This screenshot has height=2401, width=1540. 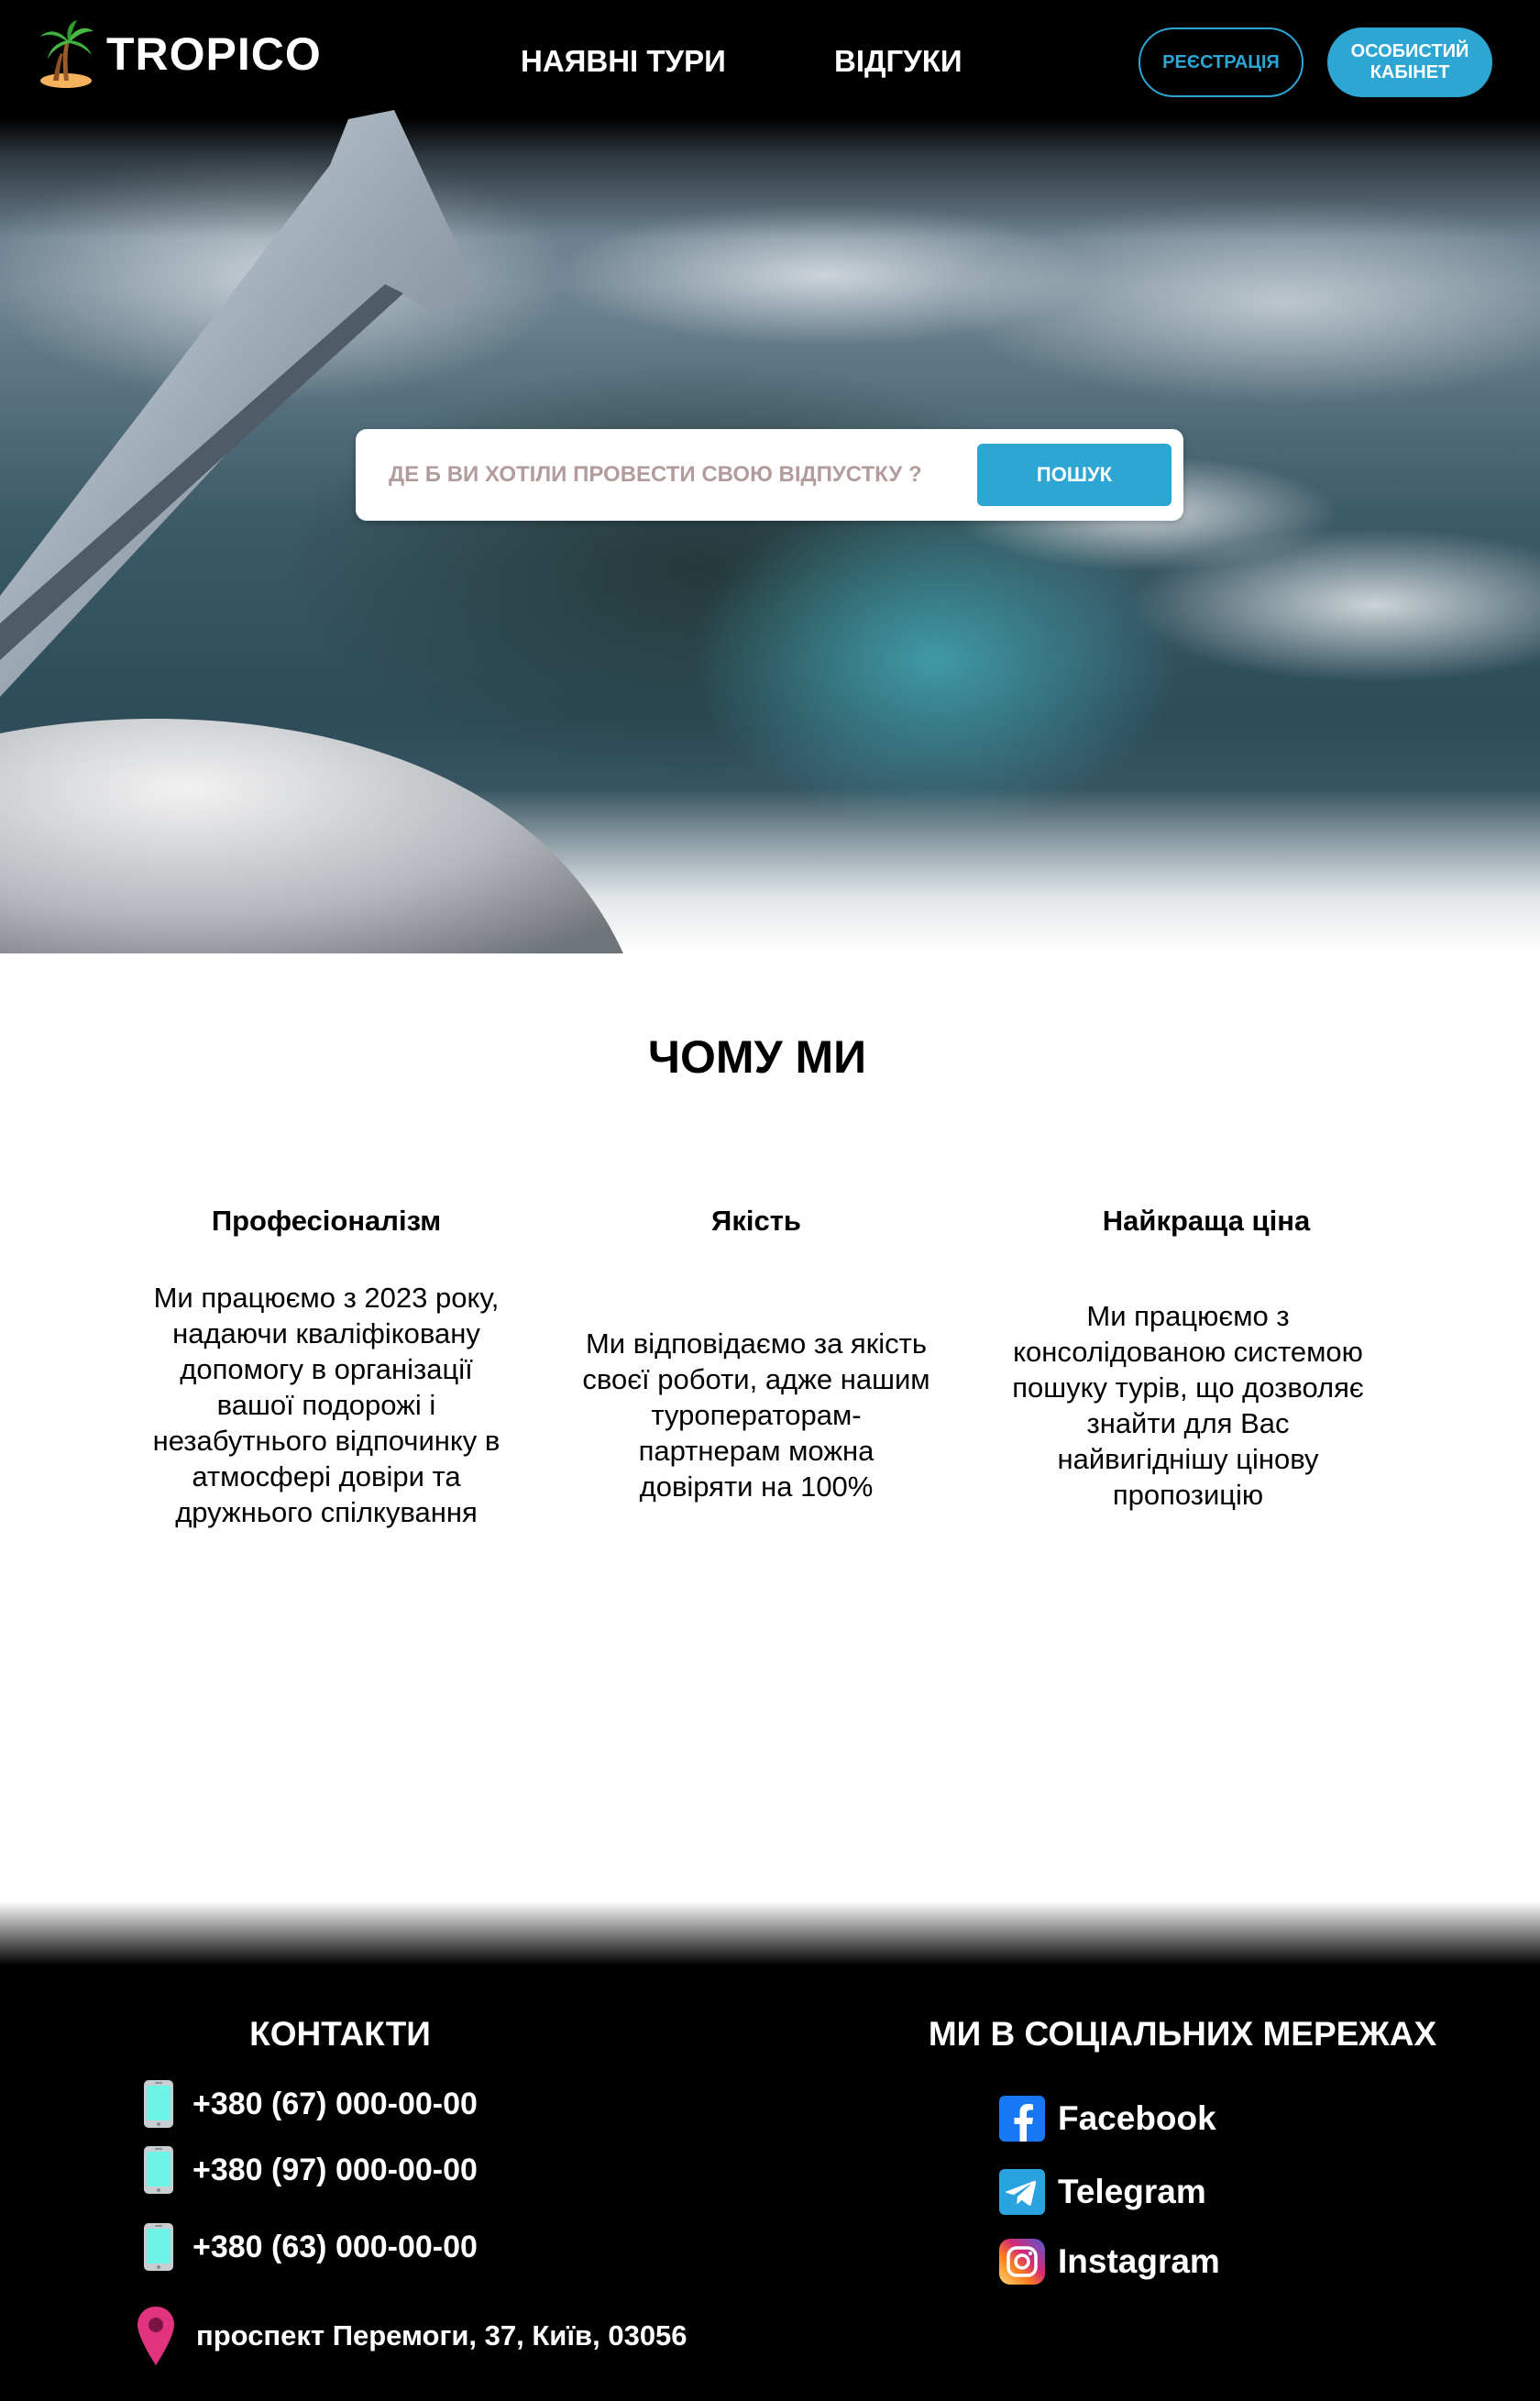 I want to click on feature-line: вашої подорожі і, so click(x=326, y=1405).